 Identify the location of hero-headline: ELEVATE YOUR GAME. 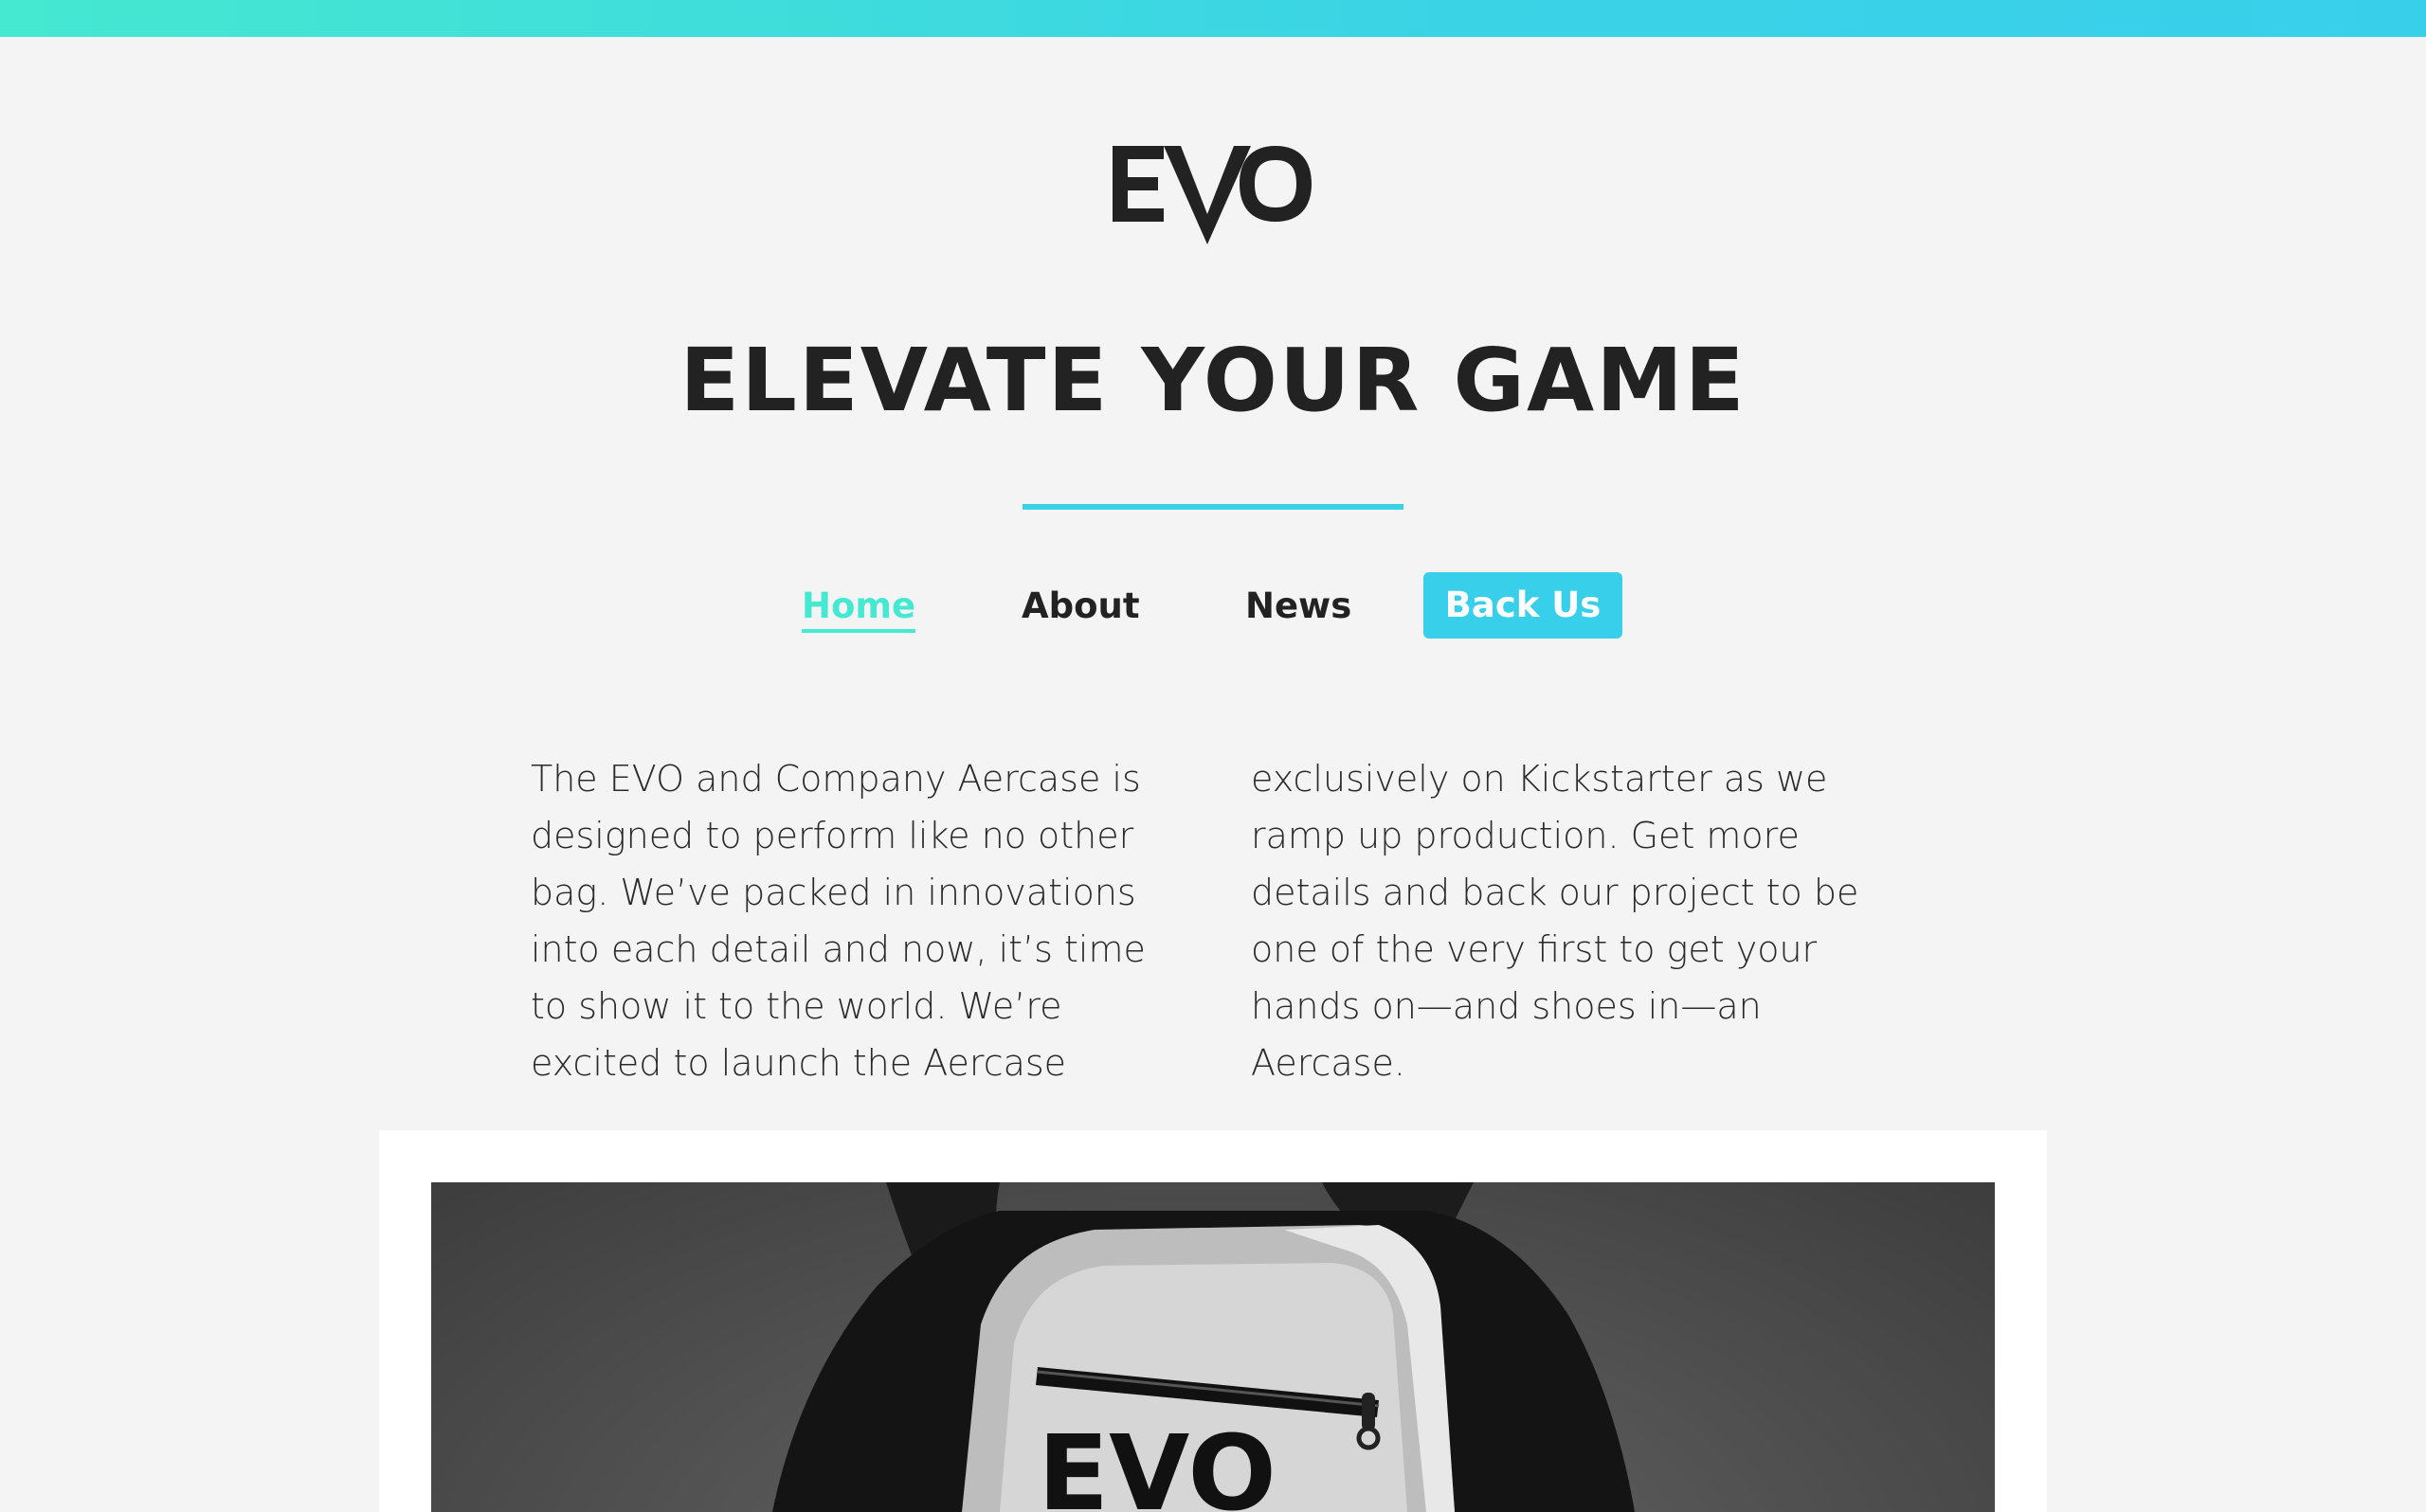
(1213, 380).